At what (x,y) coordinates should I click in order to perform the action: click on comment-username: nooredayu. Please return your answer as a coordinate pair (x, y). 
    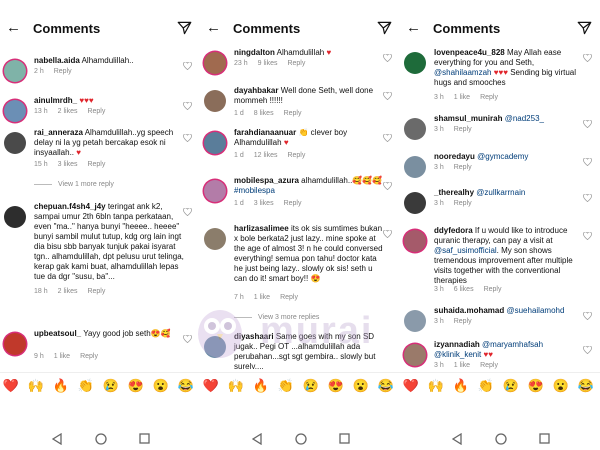
    Looking at the image, I should click on (454, 156).